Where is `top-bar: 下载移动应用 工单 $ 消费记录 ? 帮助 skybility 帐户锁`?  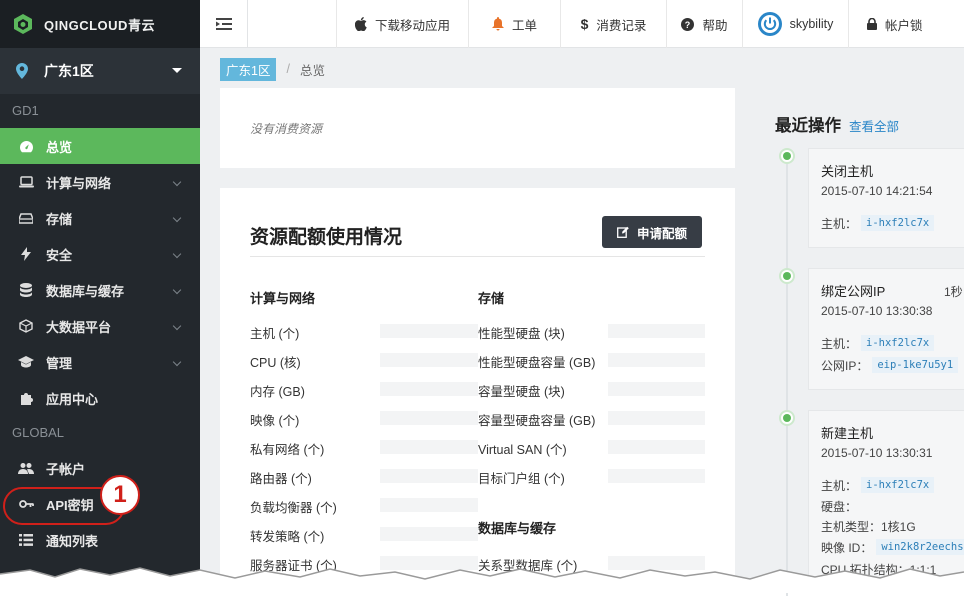
top-bar: 下载移动应用 工单 $ 消费记录 ? 帮助 skybility 帐户锁 is located at coordinates (582, 24).